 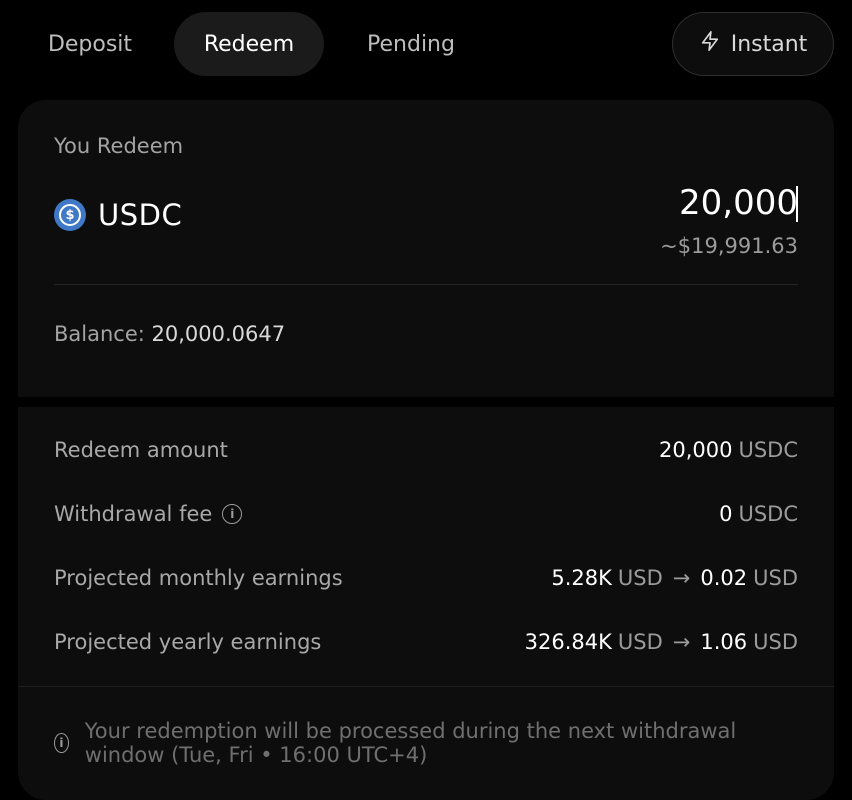 What do you see at coordinates (726, 514) in the screenshot?
I see `withdrawal-fee-value: 0` at bounding box center [726, 514].